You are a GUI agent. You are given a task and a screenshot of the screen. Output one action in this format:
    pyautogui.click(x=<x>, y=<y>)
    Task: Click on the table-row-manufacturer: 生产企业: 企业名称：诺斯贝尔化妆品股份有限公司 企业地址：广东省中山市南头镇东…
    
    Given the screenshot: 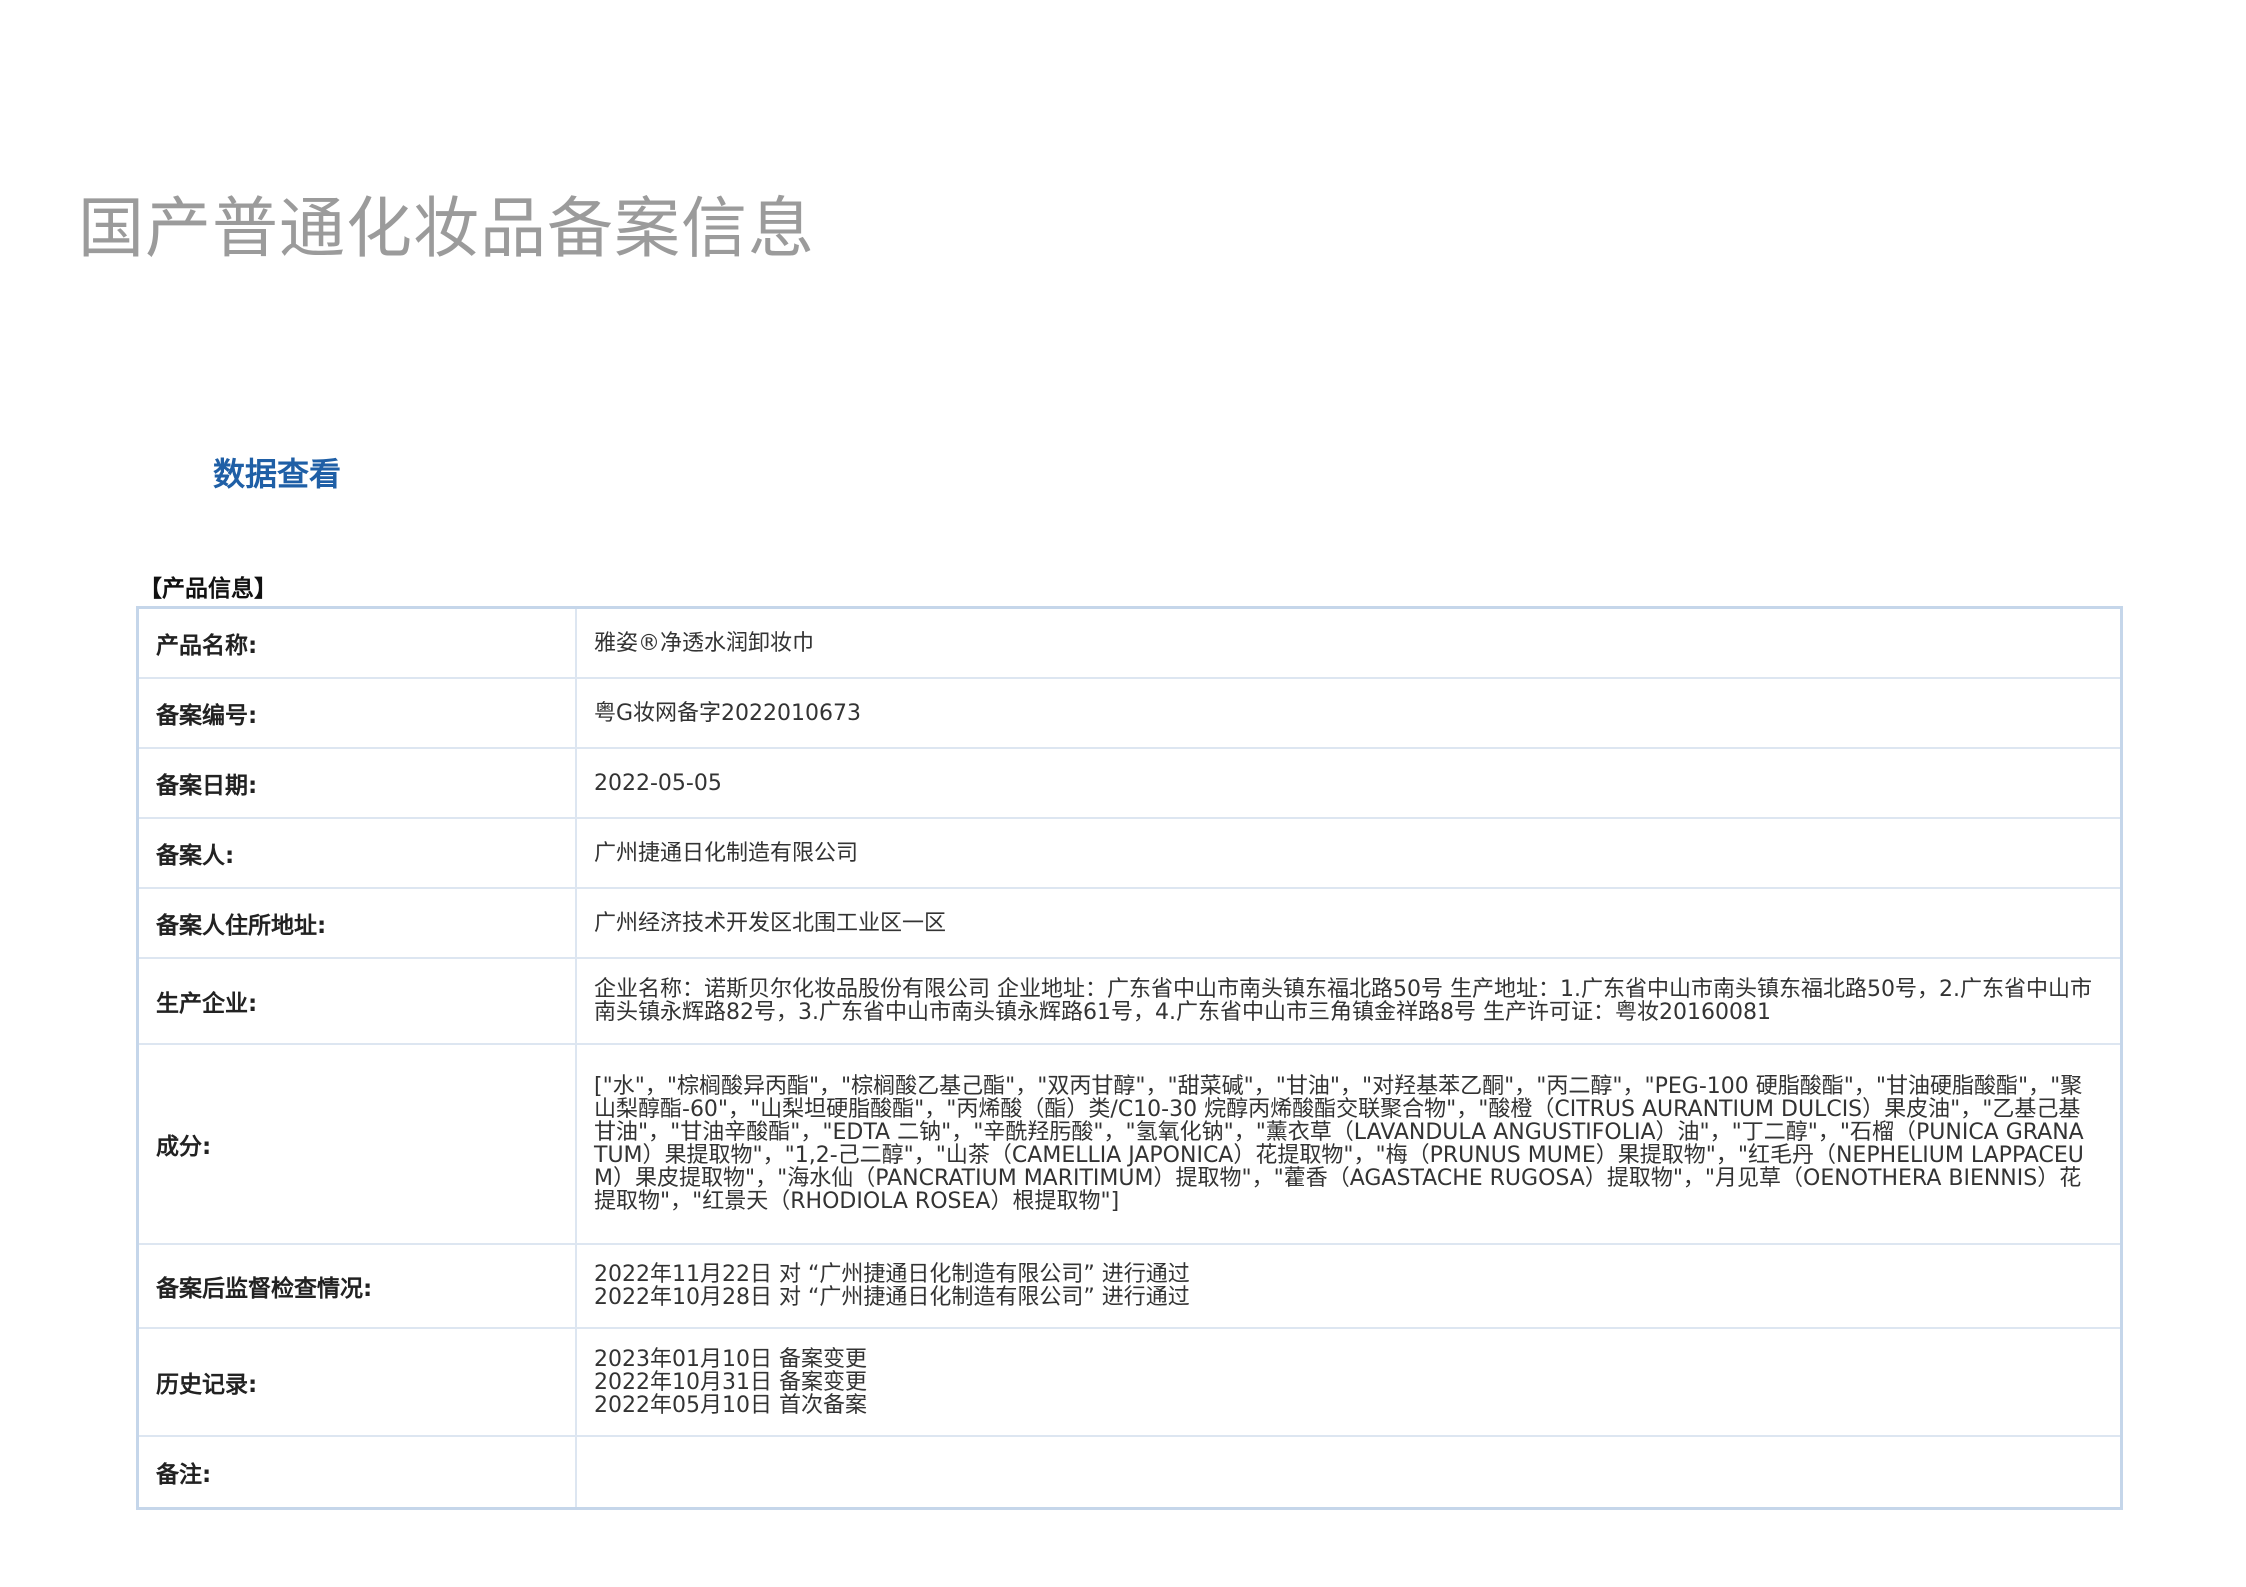 What is the action you would take?
    pyautogui.click(x=1129, y=1002)
    